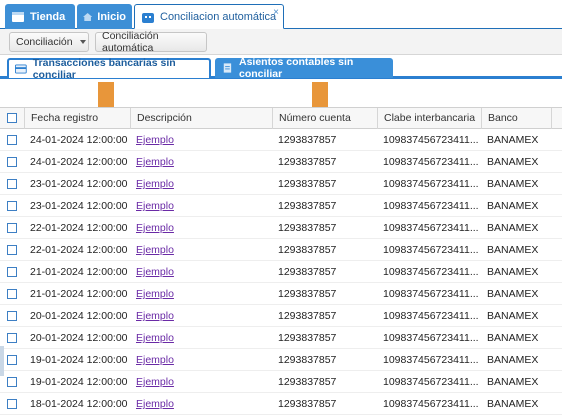  I want to click on cell-fecha-registro: 19-01-2024 12:00:00, so click(79, 382).